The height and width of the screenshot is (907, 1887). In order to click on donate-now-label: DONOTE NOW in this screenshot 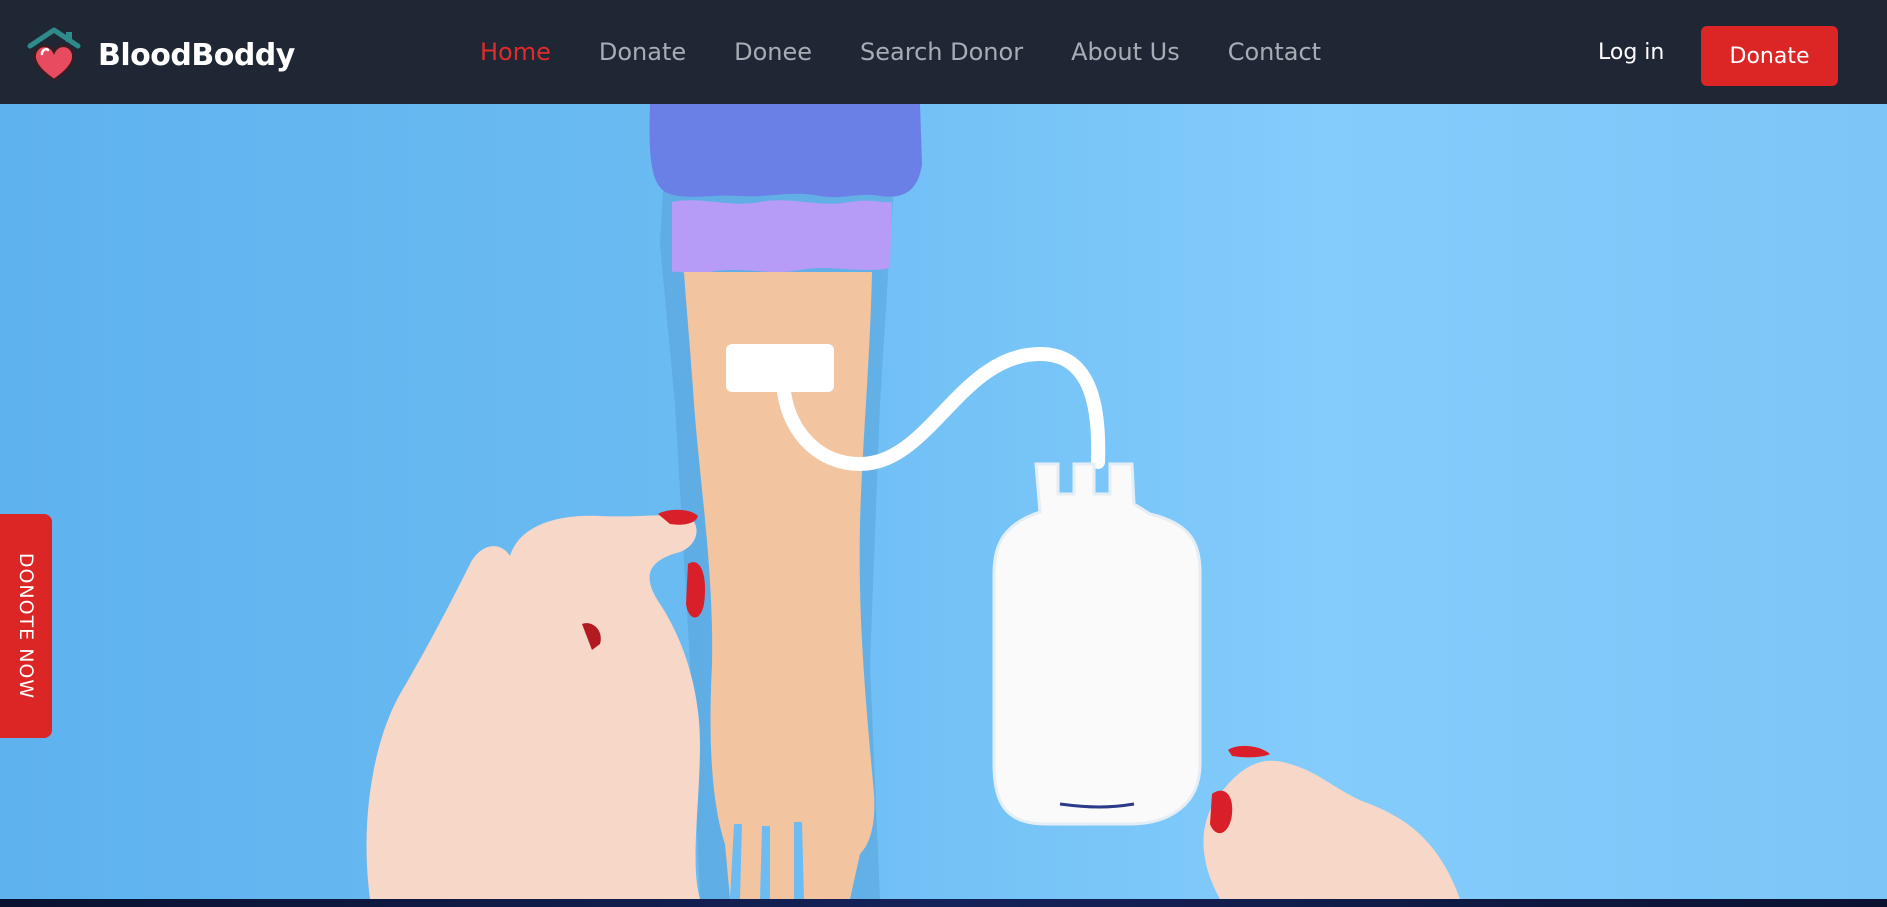, I will do `click(26, 626)`.